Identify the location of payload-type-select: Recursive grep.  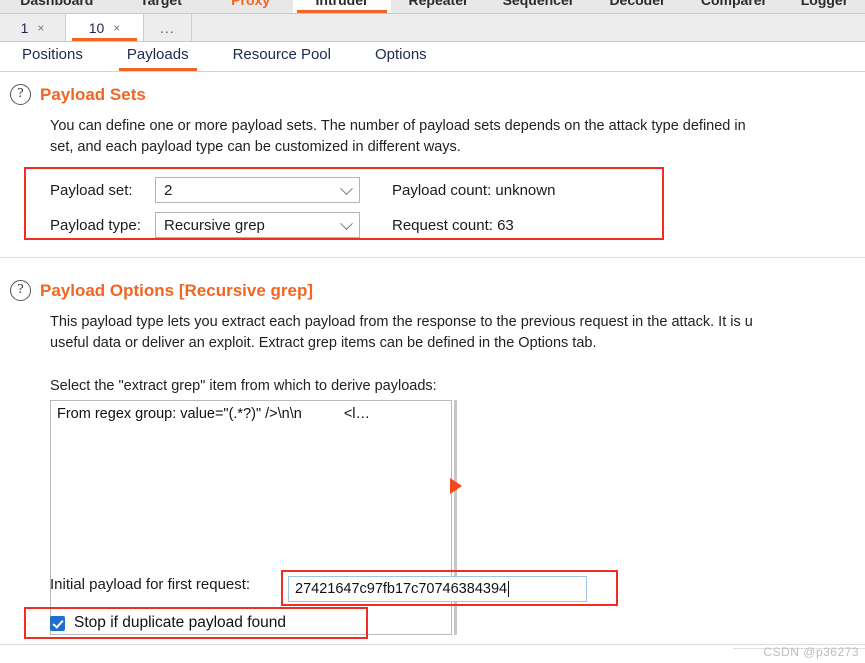
(257, 225).